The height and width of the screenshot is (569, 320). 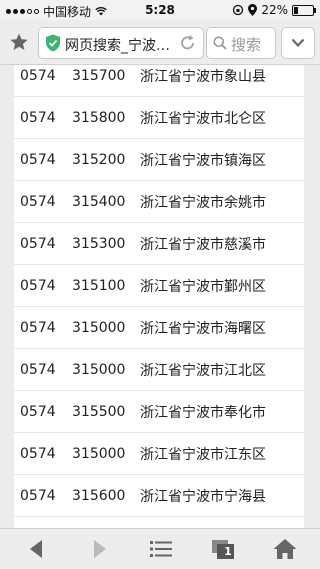 I want to click on region-cell: 浙江省宁波市宁海县, so click(x=203, y=496).